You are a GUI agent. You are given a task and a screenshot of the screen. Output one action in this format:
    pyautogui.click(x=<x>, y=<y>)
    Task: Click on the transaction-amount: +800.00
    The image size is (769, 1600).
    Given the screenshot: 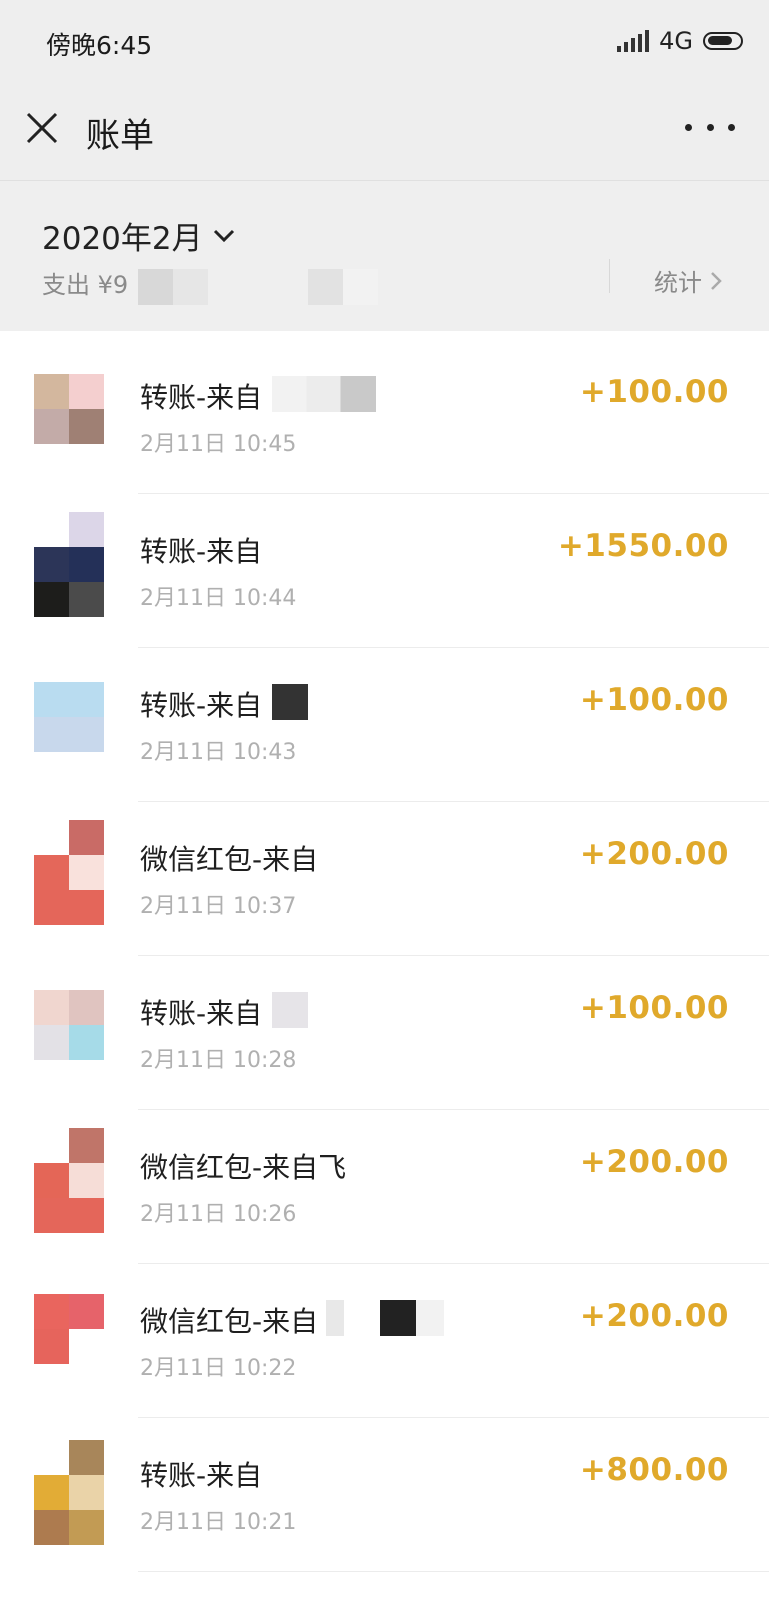 What is the action you would take?
    pyautogui.click(x=654, y=1470)
    